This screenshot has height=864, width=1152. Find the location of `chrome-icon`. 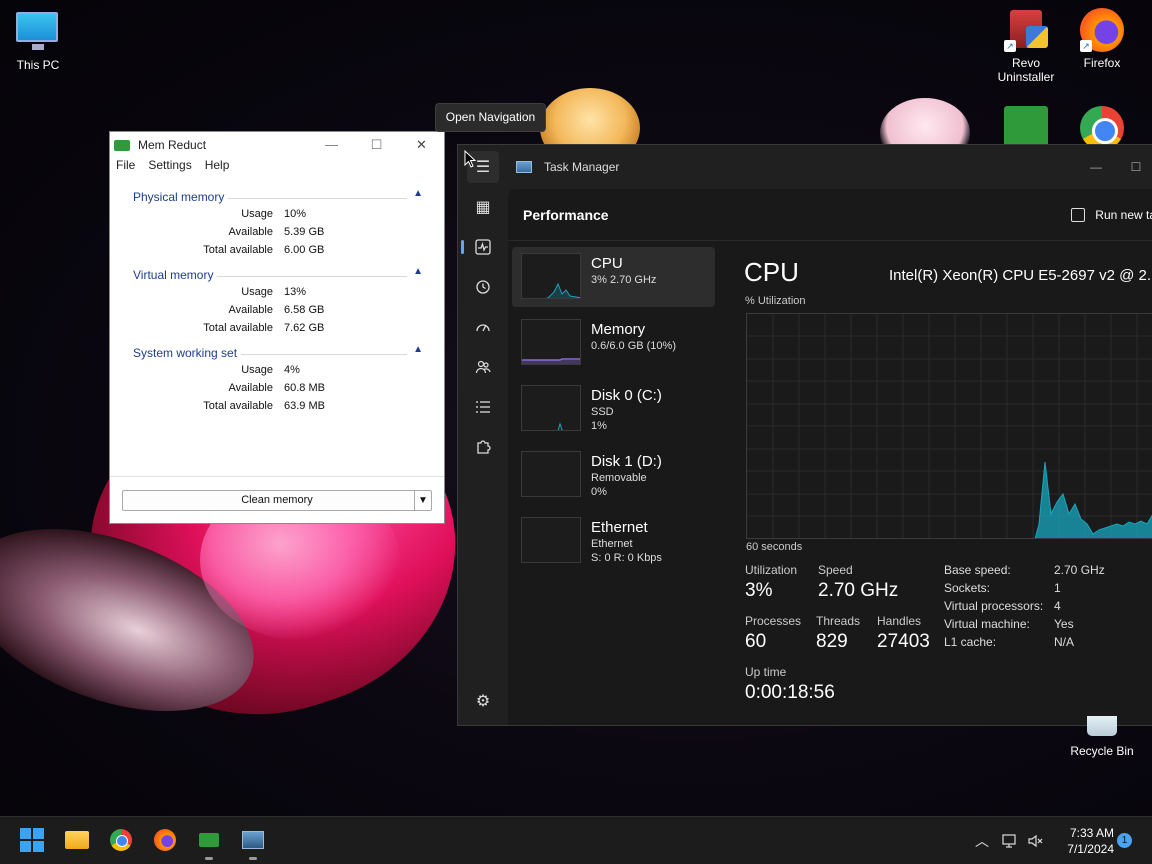

chrome-icon is located at coordinates (121, 840).